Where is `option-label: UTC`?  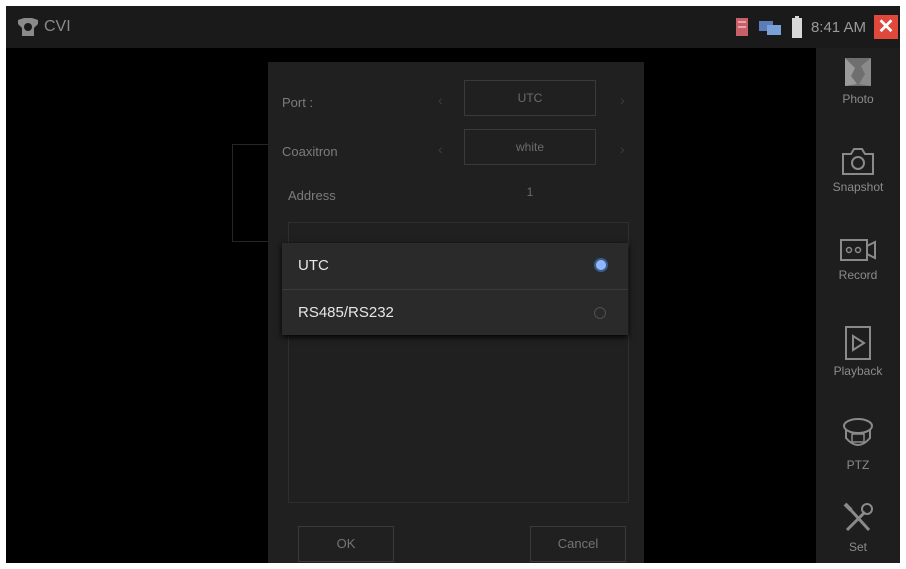 option-label: UTC is located at coordinates (313, 265).